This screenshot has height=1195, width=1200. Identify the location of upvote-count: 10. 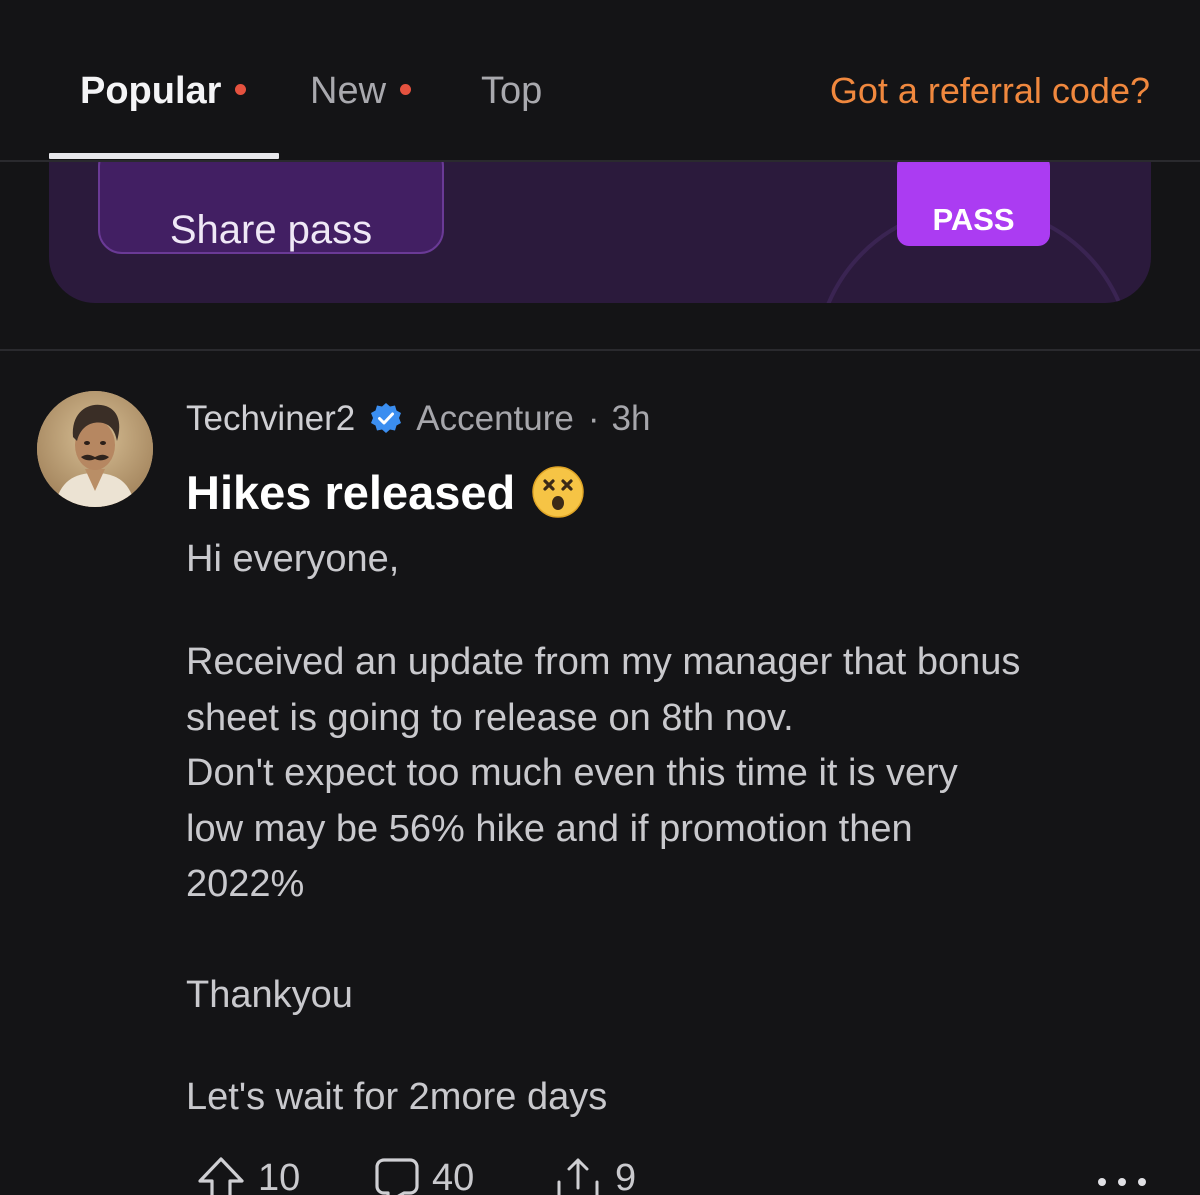
(279, 1175).